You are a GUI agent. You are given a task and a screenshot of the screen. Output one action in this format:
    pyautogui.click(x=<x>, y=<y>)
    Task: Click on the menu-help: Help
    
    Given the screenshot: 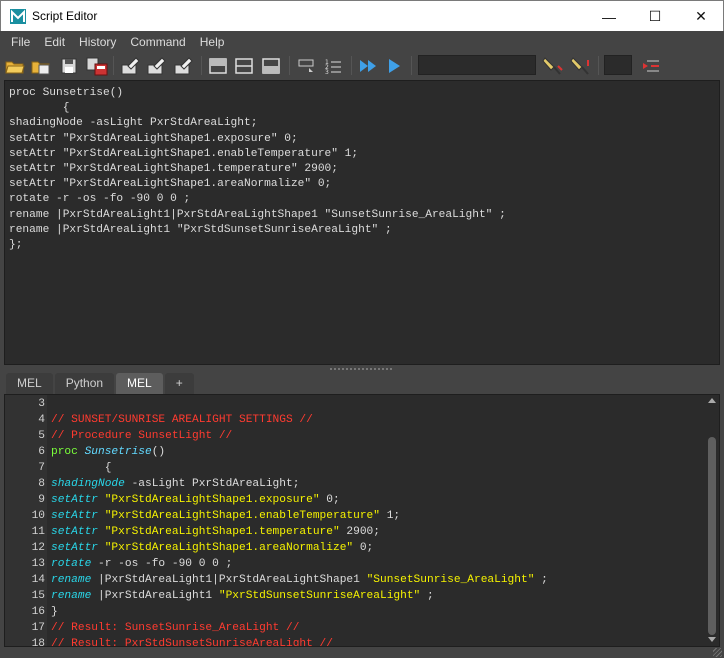 What is the action you would take?
    pyautogui.click(x=212, y=42)
    